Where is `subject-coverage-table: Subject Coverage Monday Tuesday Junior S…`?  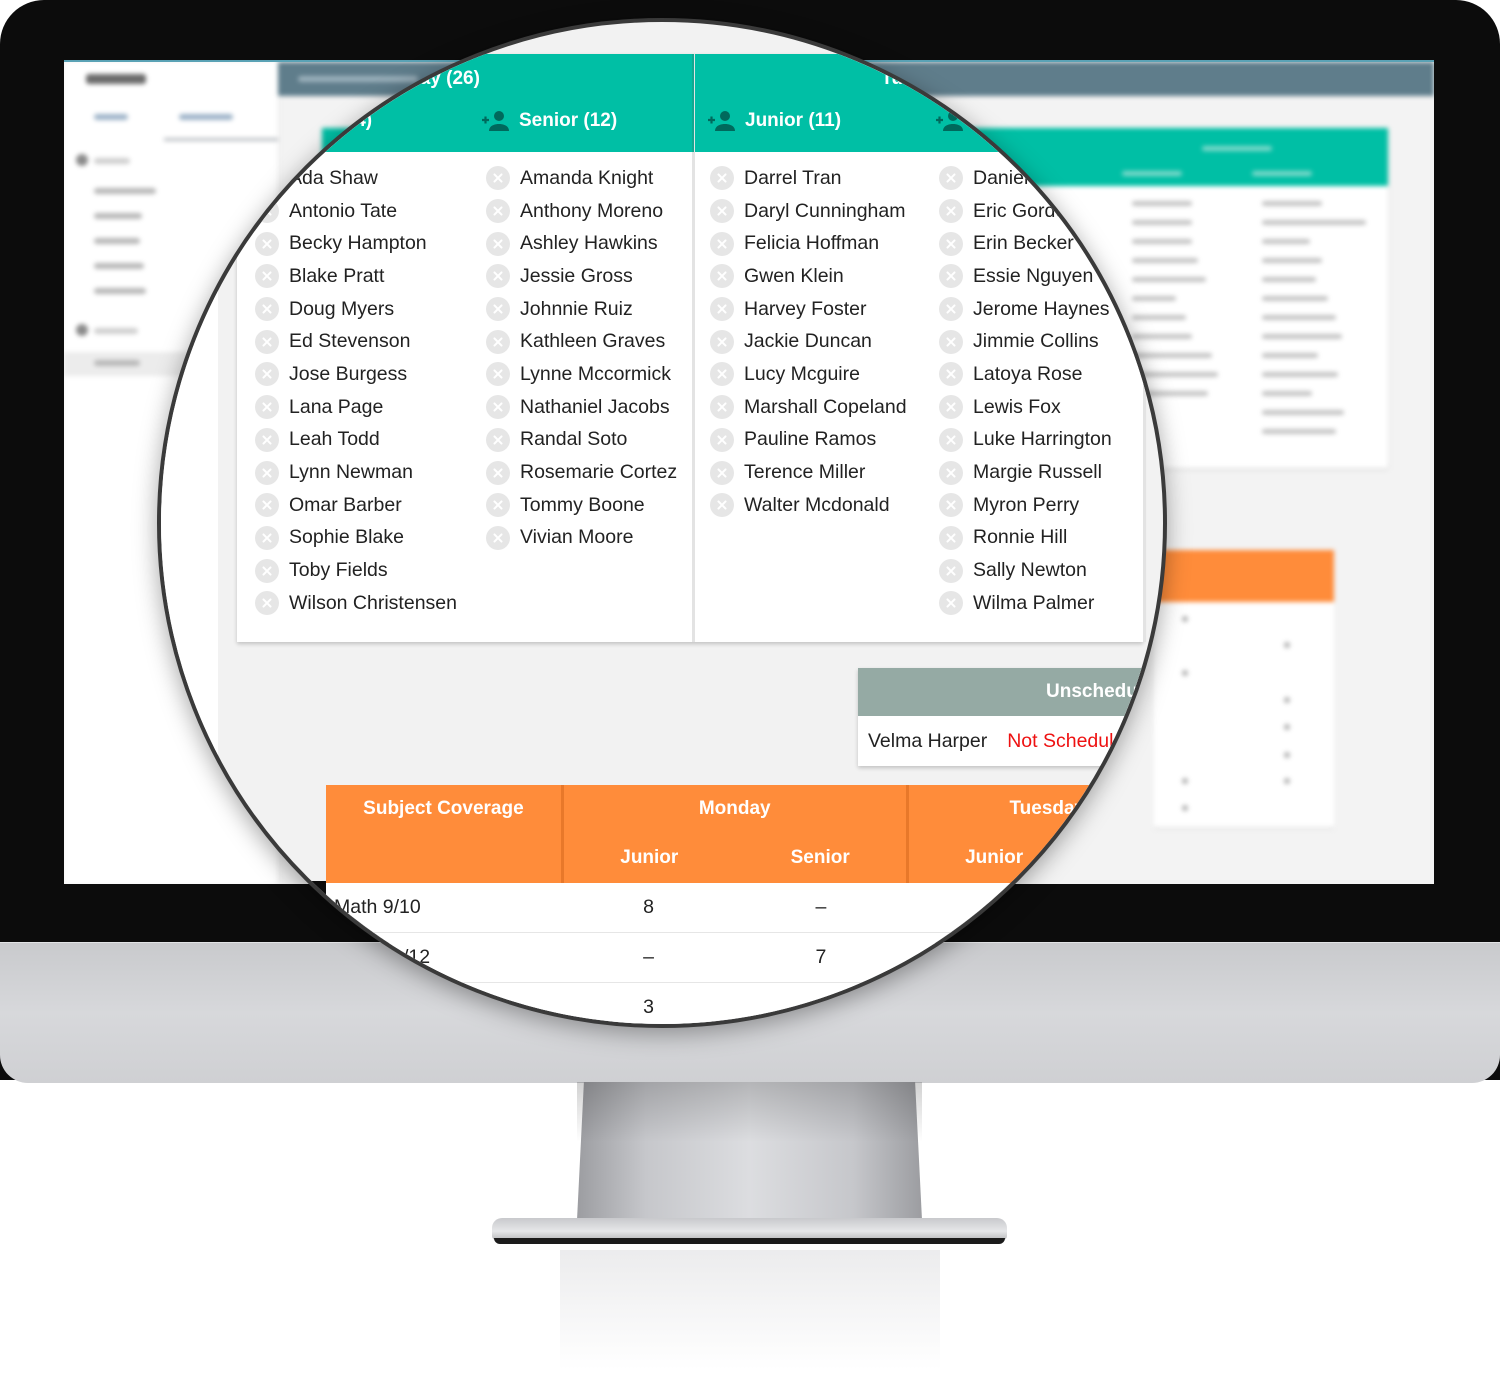
subject-coverage-table: Subject Coverage Monday Tuesday Junior S… is located at coordinates (744, 904).